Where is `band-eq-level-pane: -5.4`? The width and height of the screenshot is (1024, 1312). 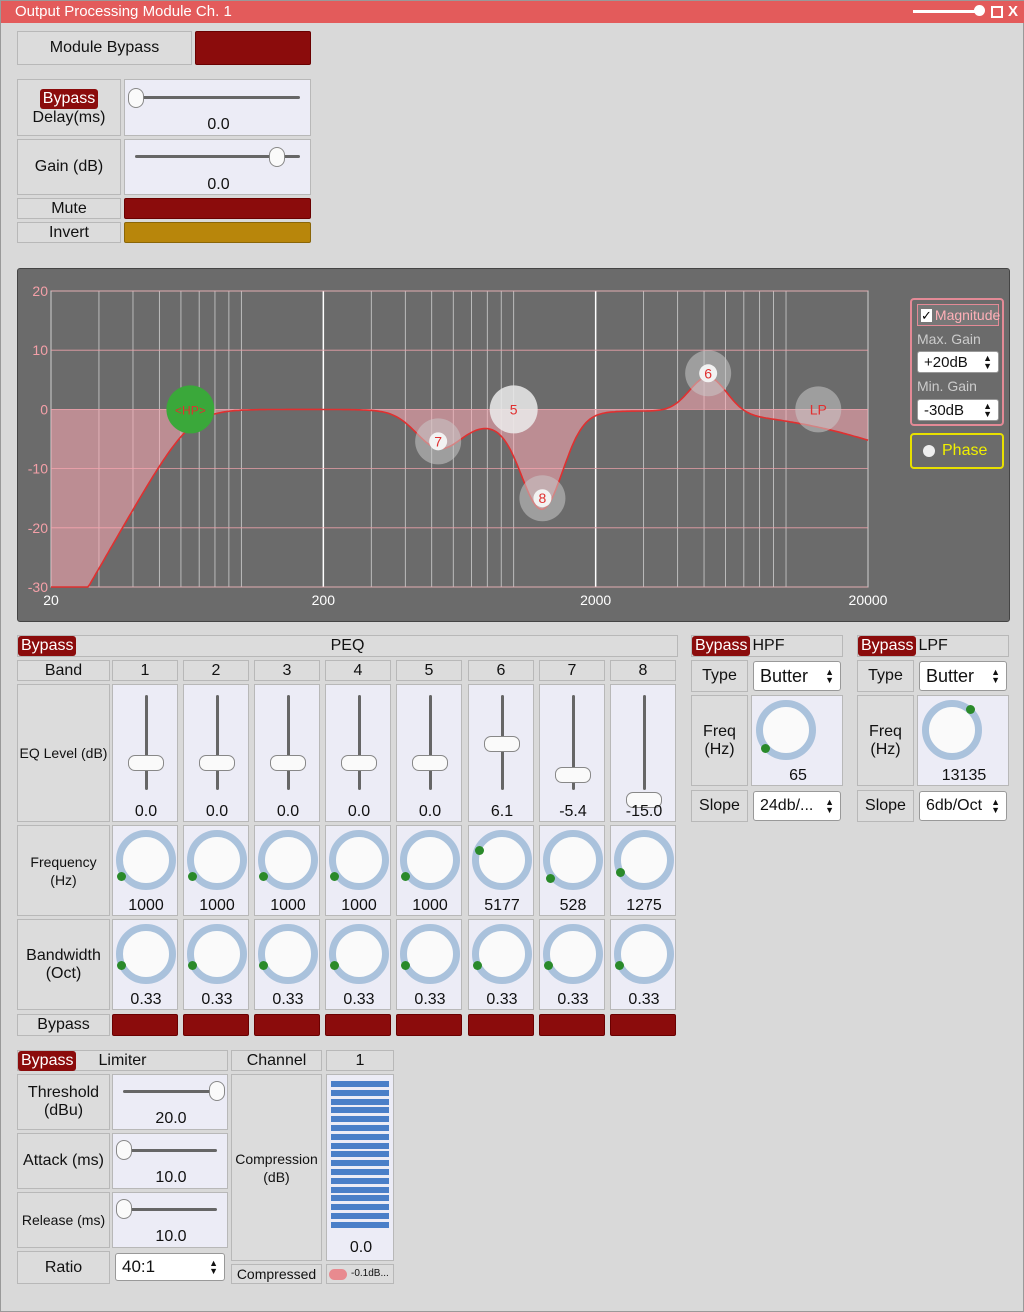
band-eq-level-pane: -5.4 is located at coordinates (572, 753).